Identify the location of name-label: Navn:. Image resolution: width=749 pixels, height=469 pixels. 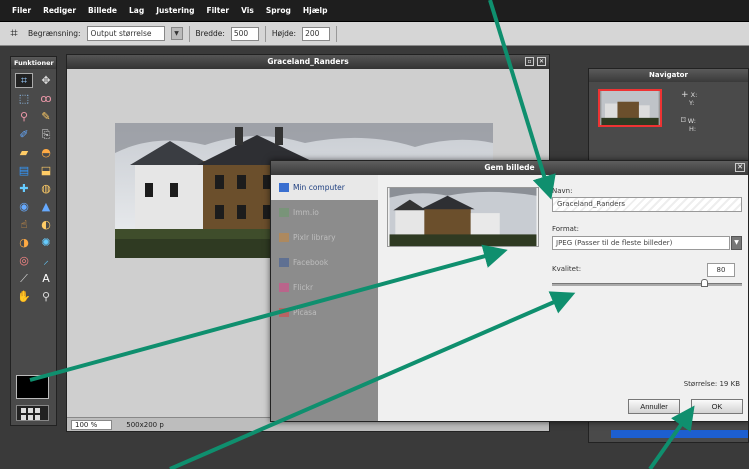
(562, 191).